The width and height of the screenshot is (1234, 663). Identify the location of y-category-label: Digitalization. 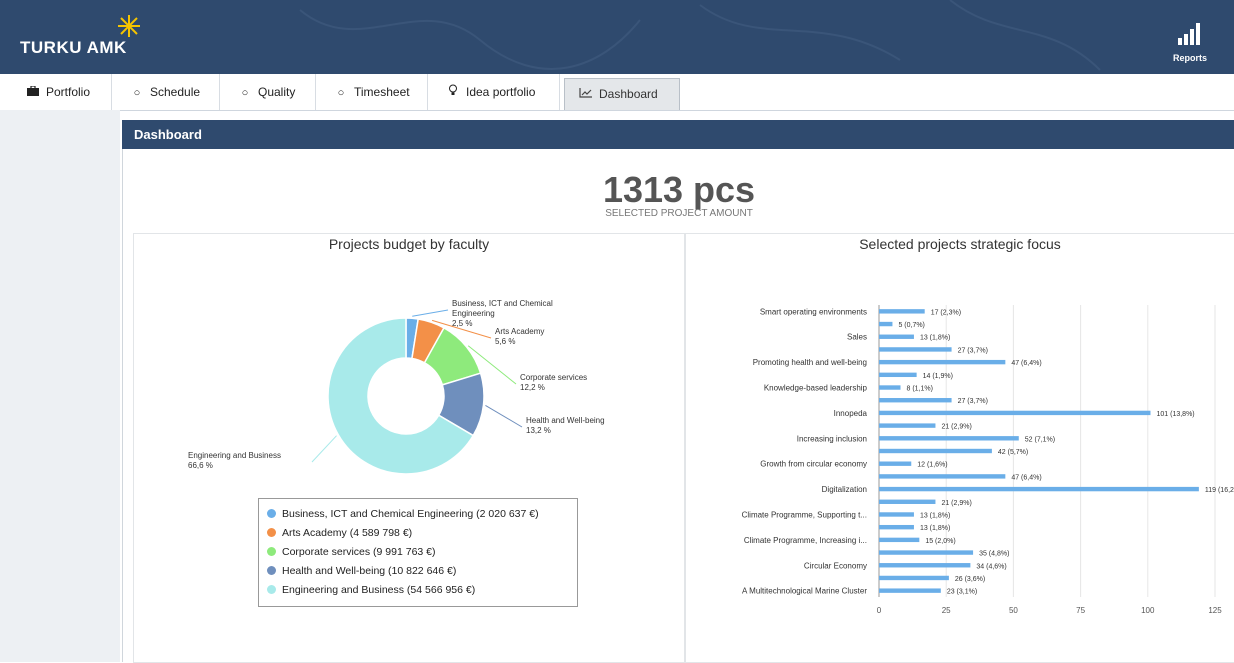
(844, 489).